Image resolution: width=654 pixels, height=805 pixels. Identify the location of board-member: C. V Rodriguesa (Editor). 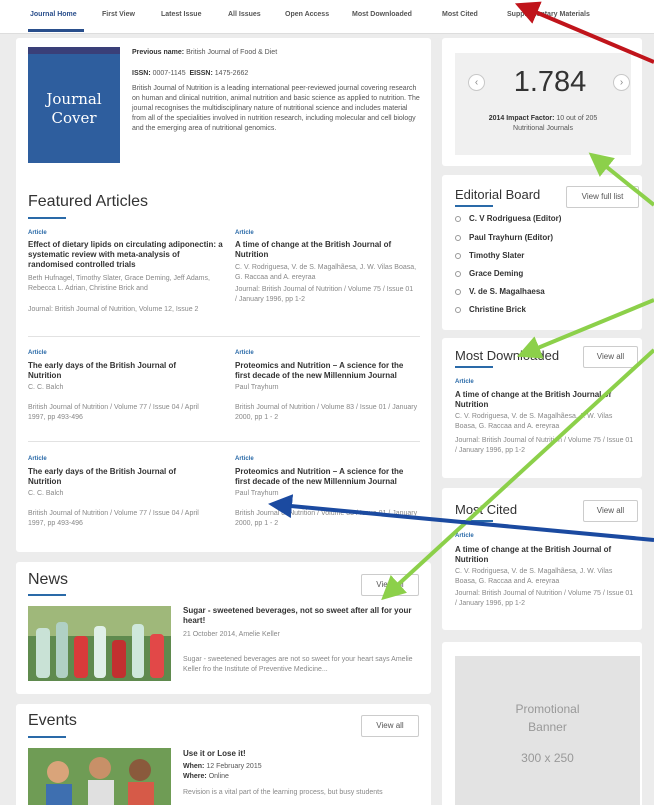
(508, 218).